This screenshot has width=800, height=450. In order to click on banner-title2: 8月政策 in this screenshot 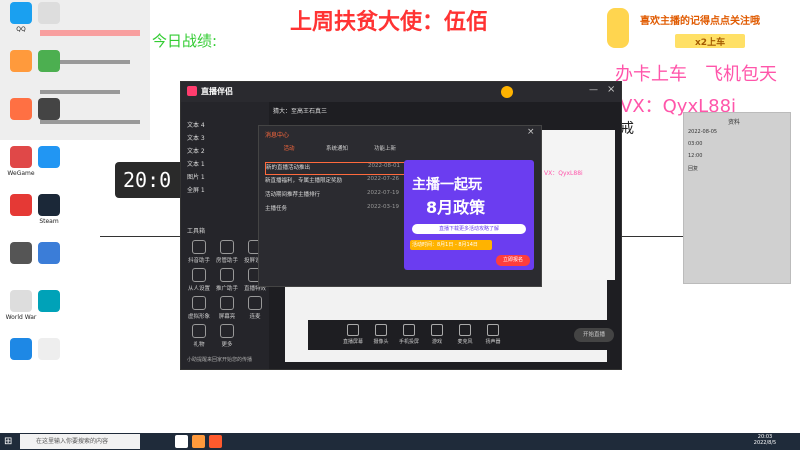, I will do `click(456, 207)`.